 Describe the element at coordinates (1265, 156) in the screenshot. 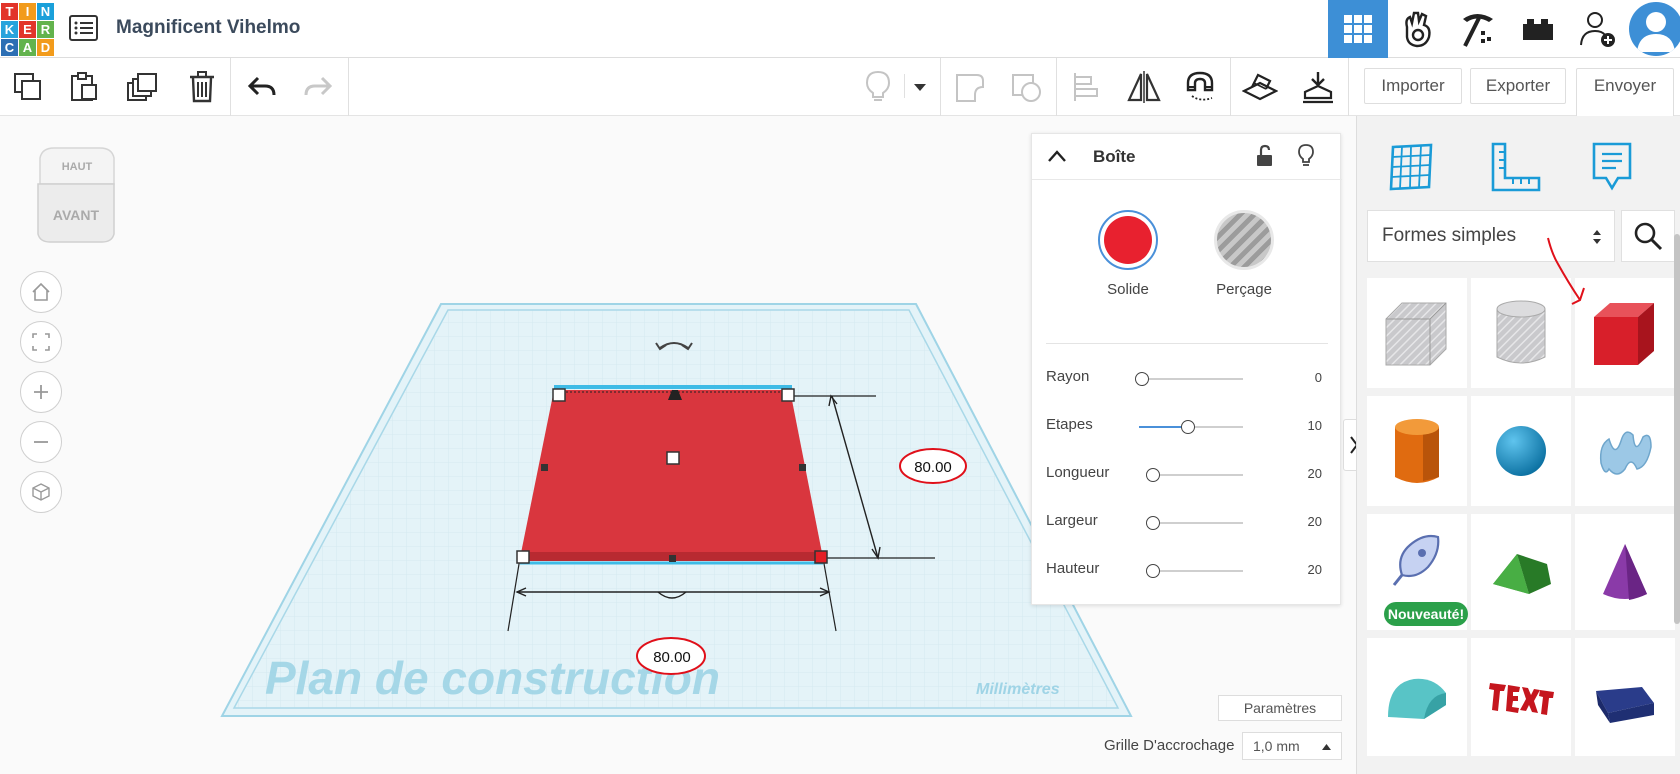

I see `unlock-icon` at that location.